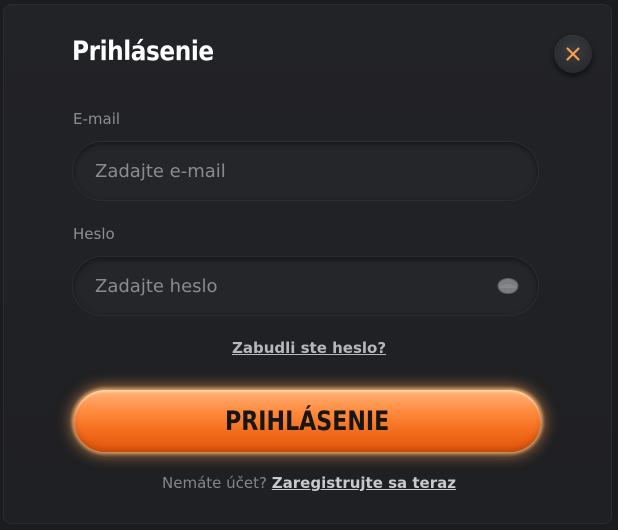 The width and height of the screenshot is (618, 530). I want to click on password-field, so click(305, 286).